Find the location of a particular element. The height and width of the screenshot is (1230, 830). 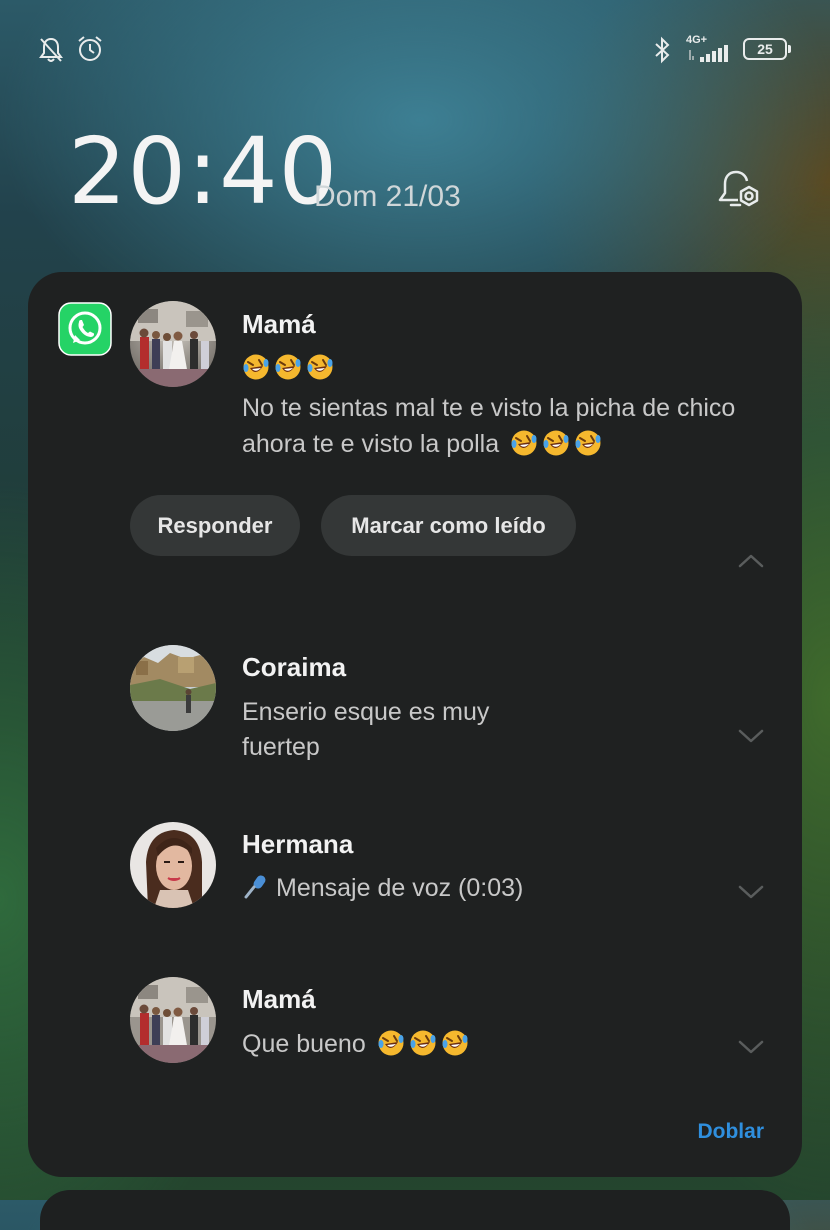

sender-name: Coraima is located at coordinates (294, 667).